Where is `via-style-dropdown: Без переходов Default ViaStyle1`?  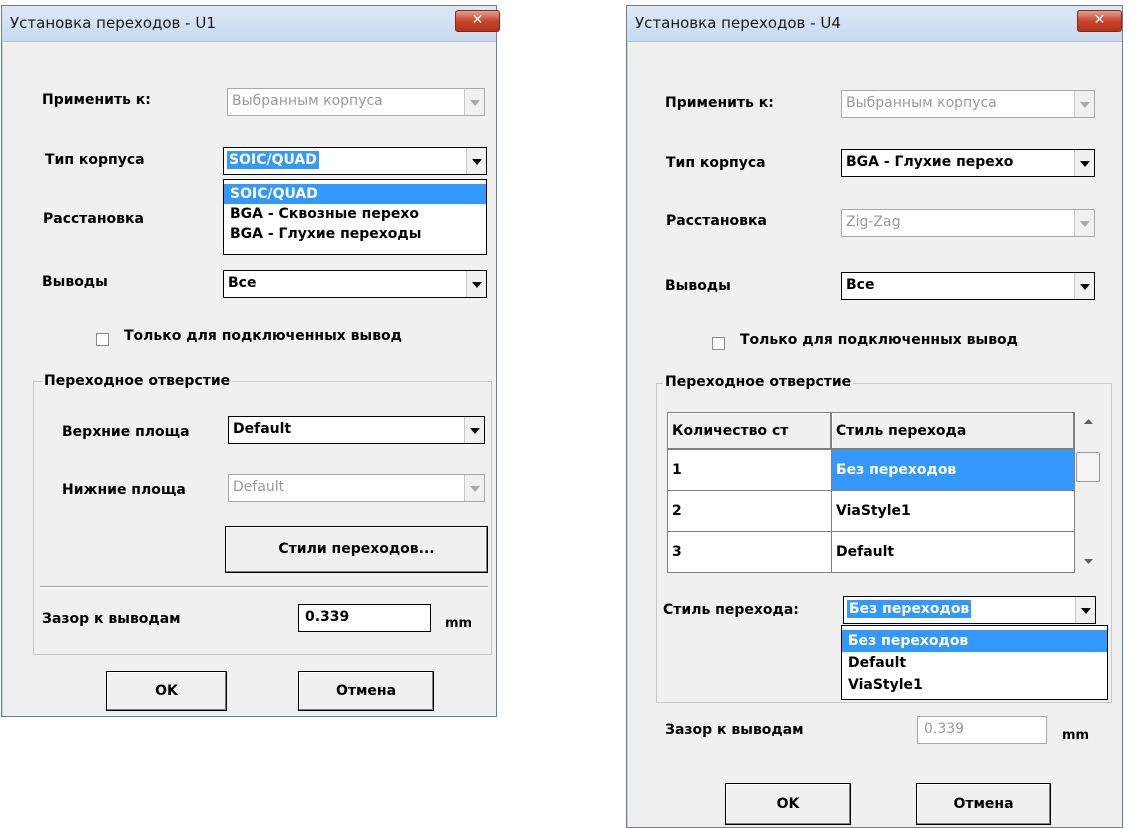
via-style-dropdown: Без переходов Default ViaStyle1 is located at coordinates (974, 662).